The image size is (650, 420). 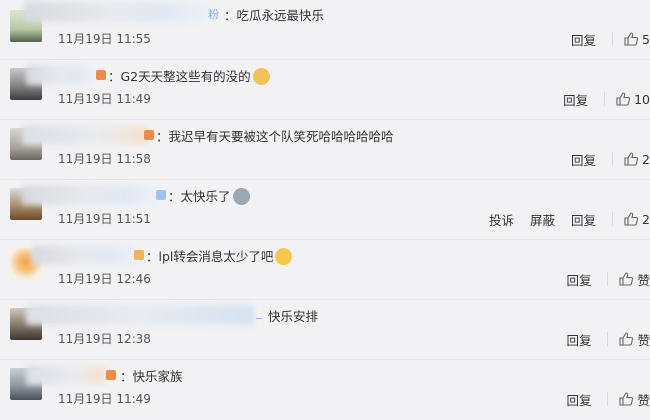 What do you see at coordinates (293, 316) in the screenshot?
I see `comment-text: 快乐安排` at bounding box center [293, 316].